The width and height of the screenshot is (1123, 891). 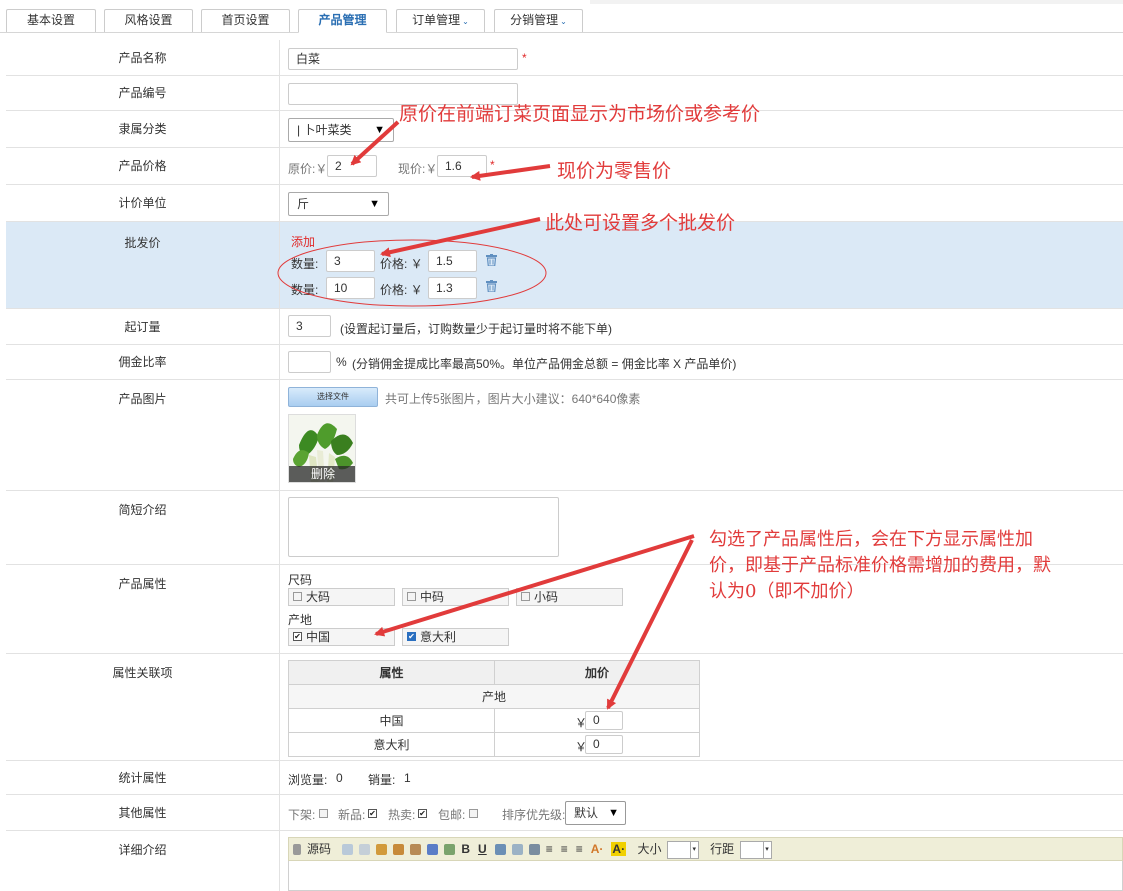 What do you see at coordinates (510, 172) in the screenshot?
I see `arrow-current-price` at bounding box center [510, 172].